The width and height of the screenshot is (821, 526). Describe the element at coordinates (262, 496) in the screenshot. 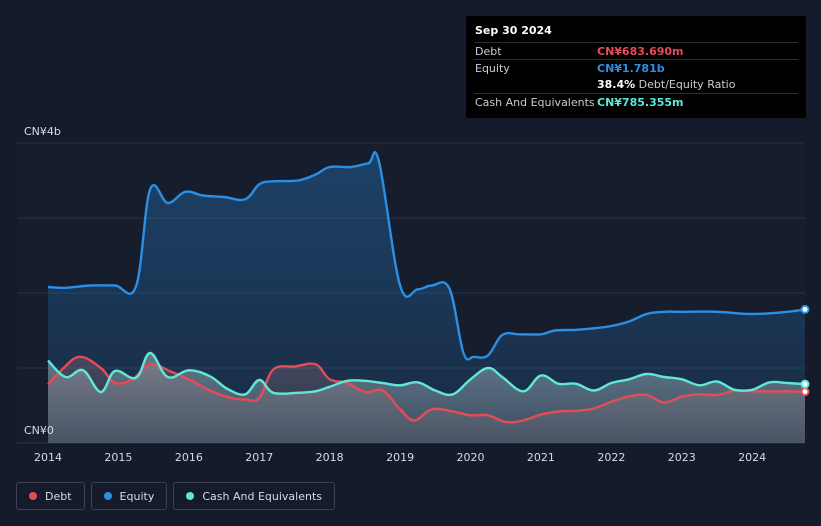

I see `legend-label-cash: Cash And Equivalents` at that location.